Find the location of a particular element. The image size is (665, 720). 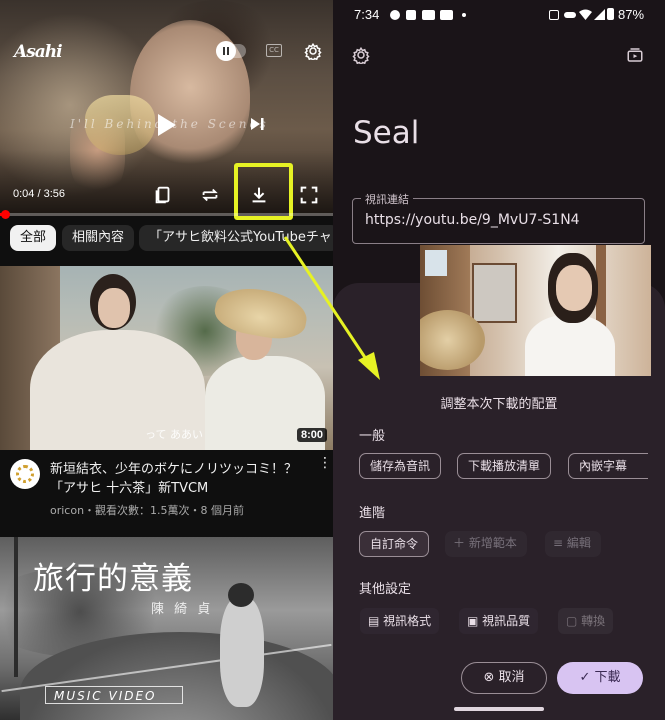

progress-scrubber is located at coordinates (5, 214).